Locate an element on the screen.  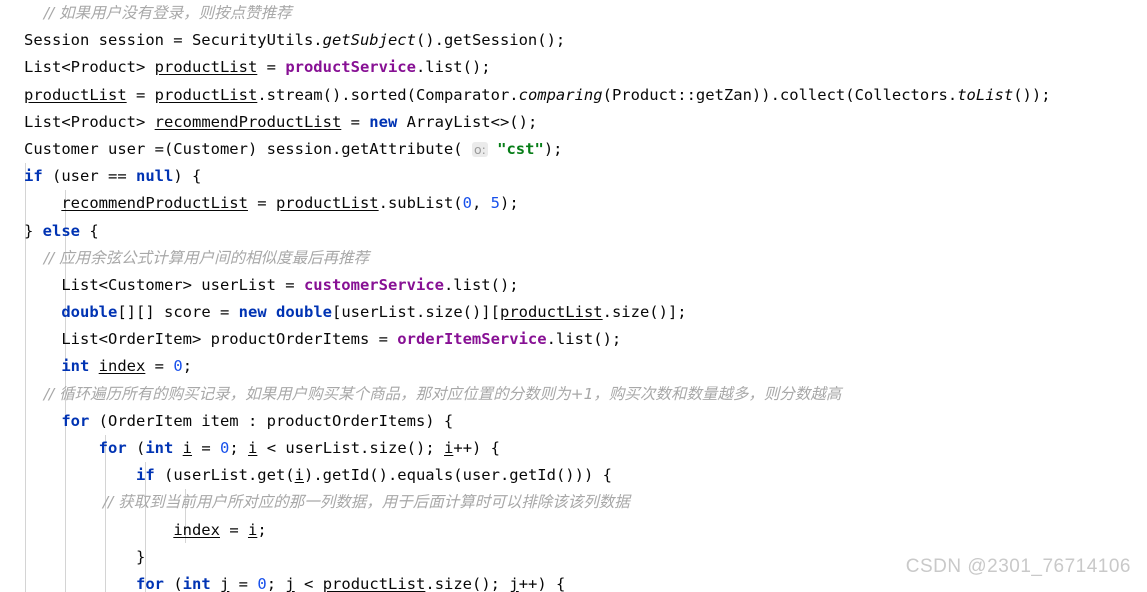
static-method-token: getSubject is located at coordinates (369, 40).